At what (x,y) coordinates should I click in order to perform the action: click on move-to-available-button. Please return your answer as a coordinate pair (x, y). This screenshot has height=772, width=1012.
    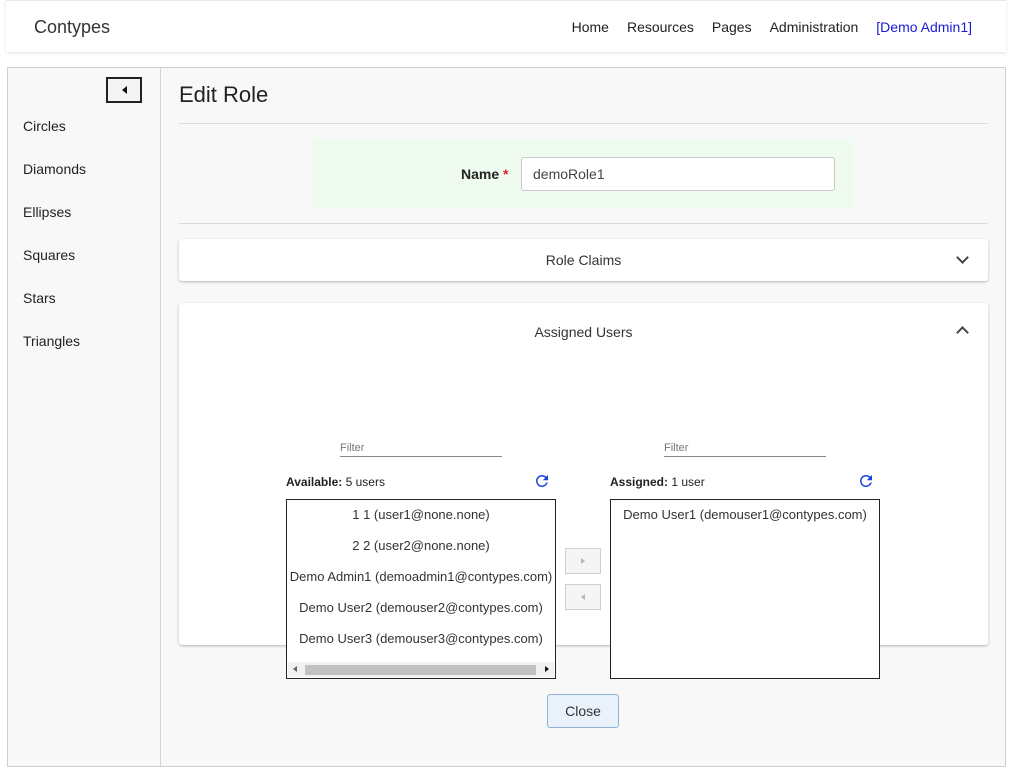
    Looking at the image, I should click on (583, 597).